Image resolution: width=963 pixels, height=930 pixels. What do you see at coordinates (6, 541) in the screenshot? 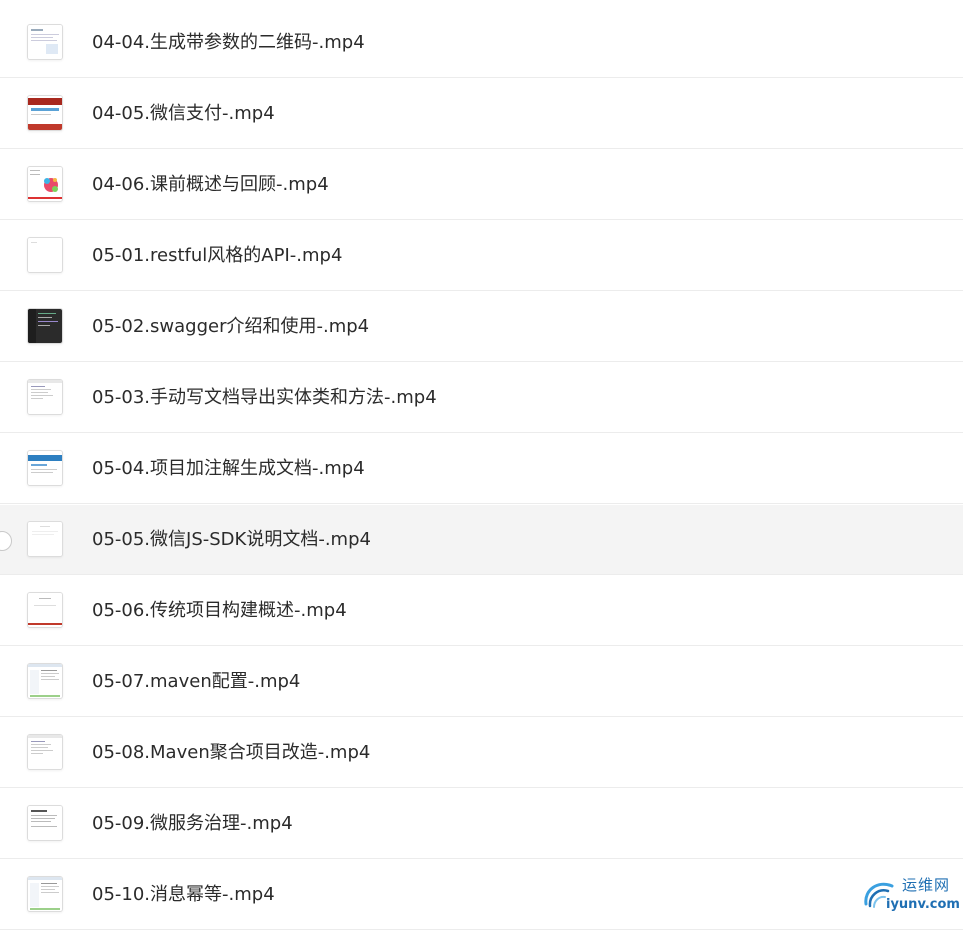
I see `select-radio` at bounding box center [6, 541].